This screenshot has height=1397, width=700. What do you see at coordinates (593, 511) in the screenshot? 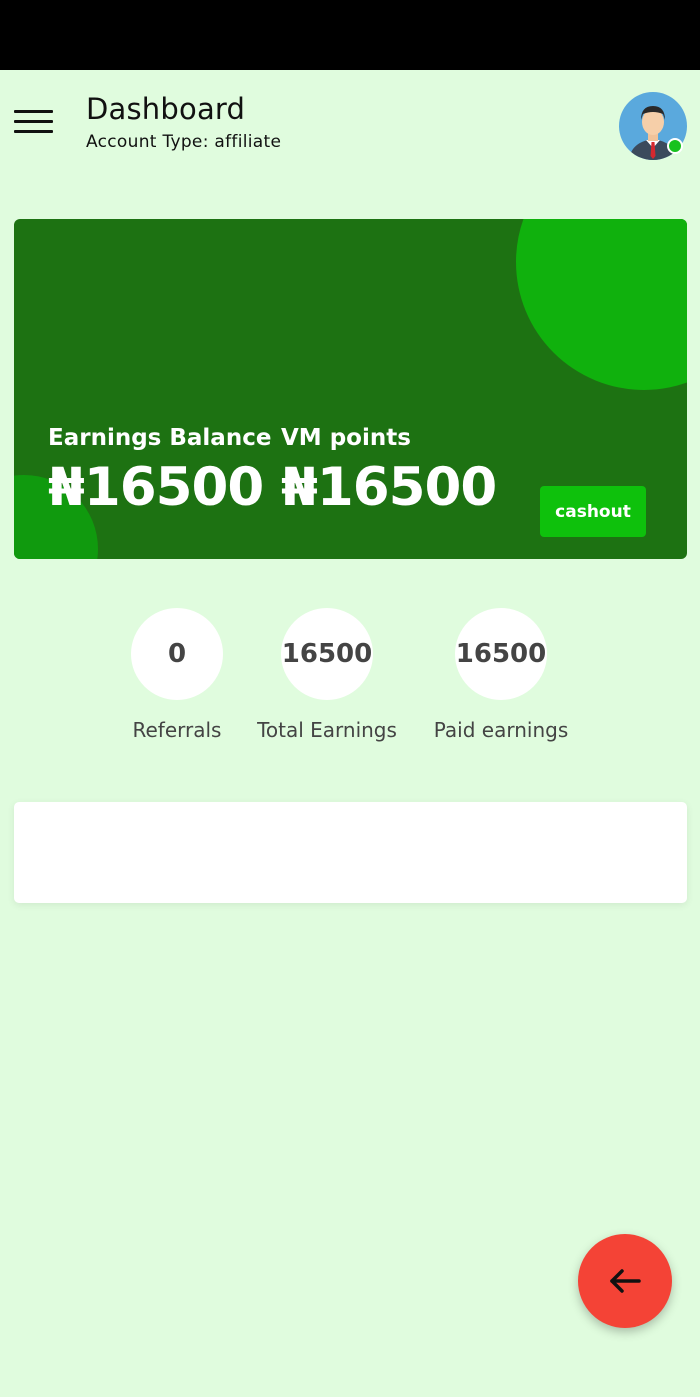
I see `cashout-button: cashout` at bounding box center [593, 511].